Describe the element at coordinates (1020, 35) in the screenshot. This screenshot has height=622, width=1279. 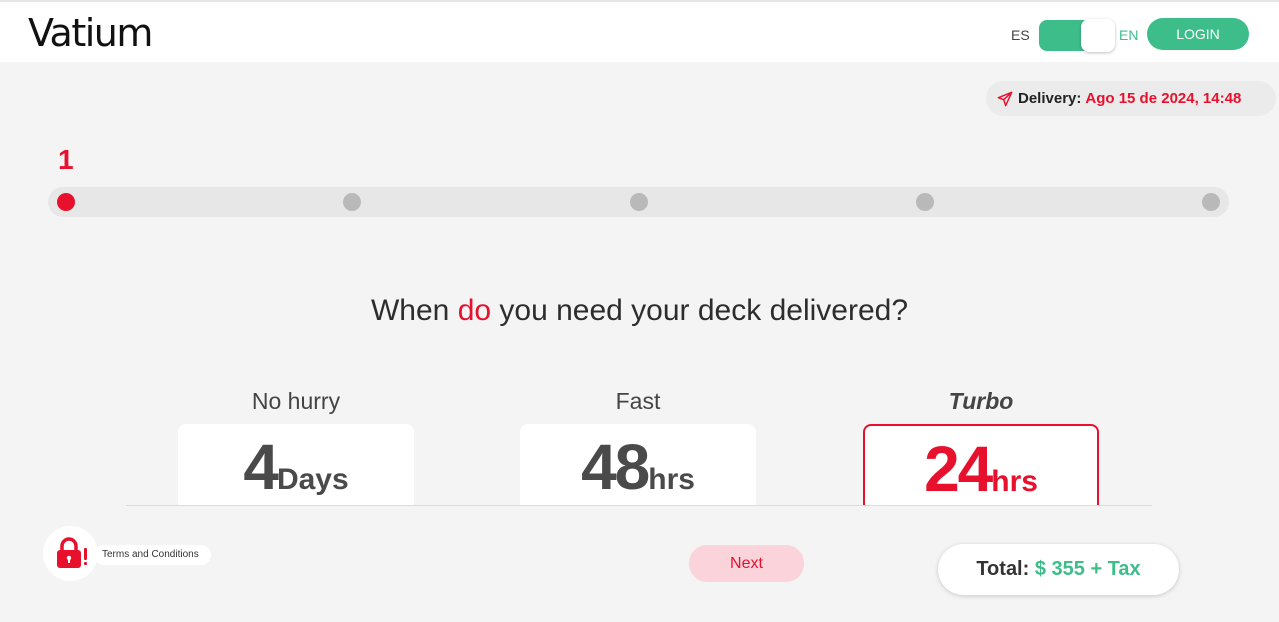
I see `language-es-label: ES` at that location.